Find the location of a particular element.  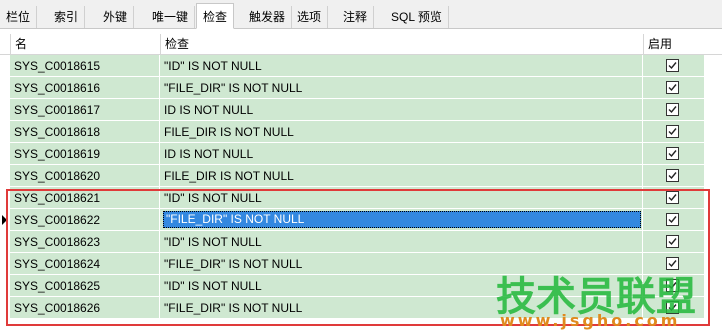

cell-check-expression: "FILE_DIR" IS NOT NULL is located at coordinates (401, 88).